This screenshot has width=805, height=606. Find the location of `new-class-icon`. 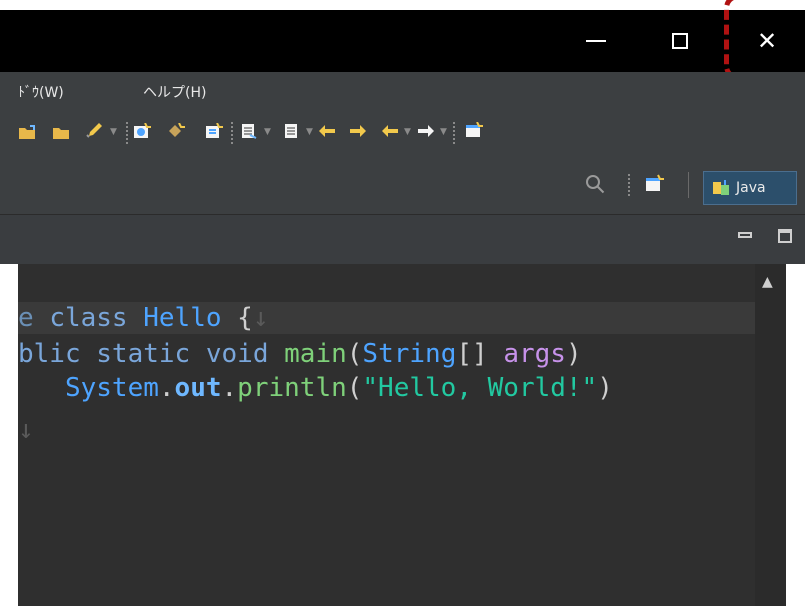

new-class-icon is located at coordinates (142, 131).